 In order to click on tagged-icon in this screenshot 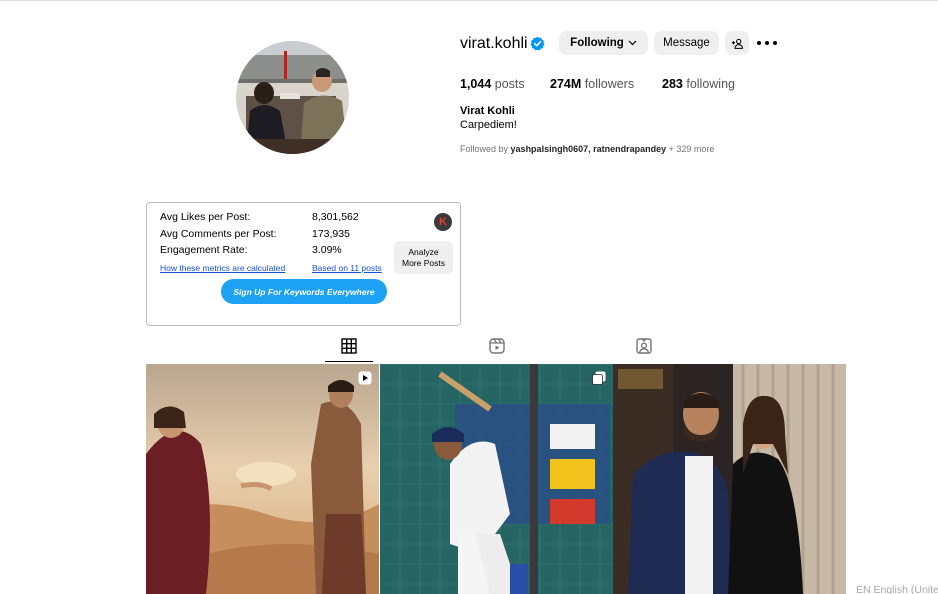, I will do `click(644, 346)`.